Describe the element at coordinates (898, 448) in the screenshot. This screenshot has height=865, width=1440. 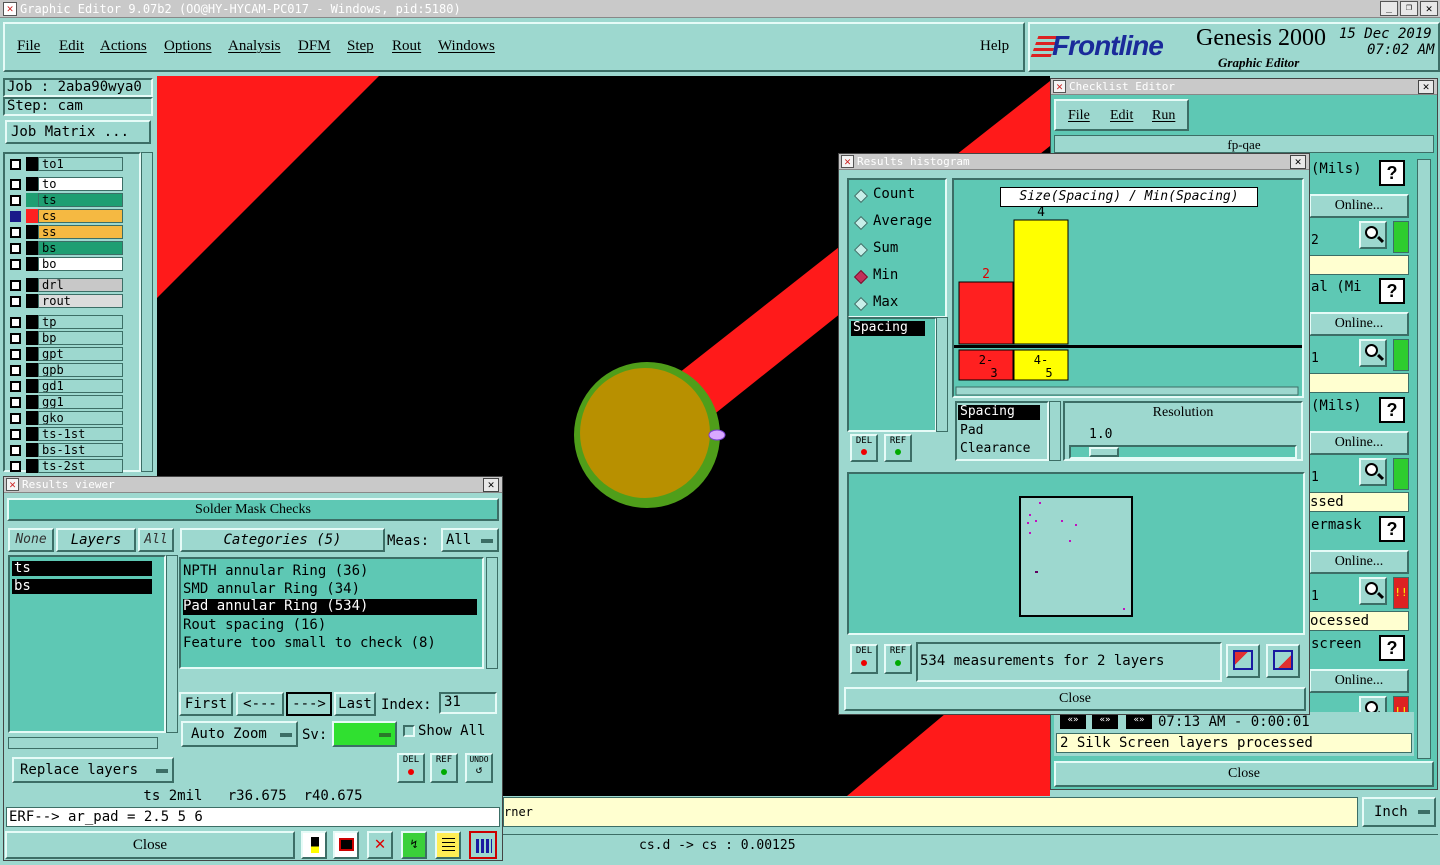
I see `hist-ref-button: REF` at that location.